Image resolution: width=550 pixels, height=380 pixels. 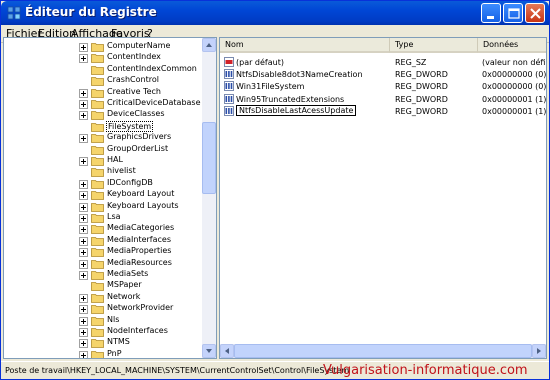 I want to click on tree-item: PnP, so click(x=104, y=353).